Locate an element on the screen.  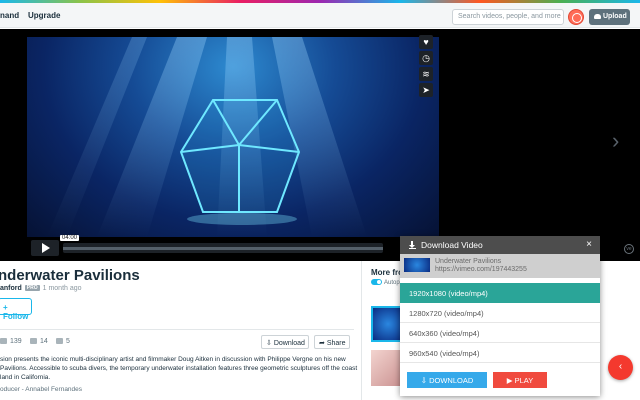
upload-time: 1 month ago is located at coordinates (62, 288).